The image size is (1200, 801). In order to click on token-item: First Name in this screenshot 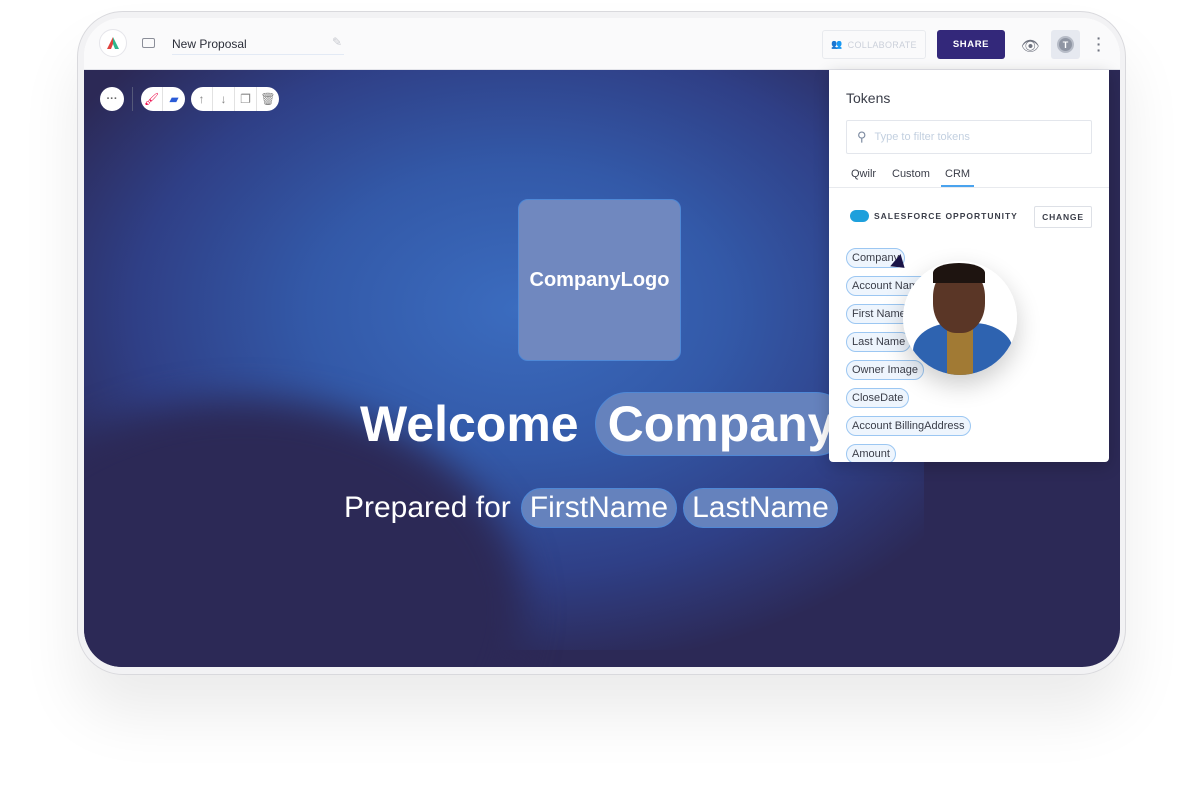, I will do `click(879, 314)`.